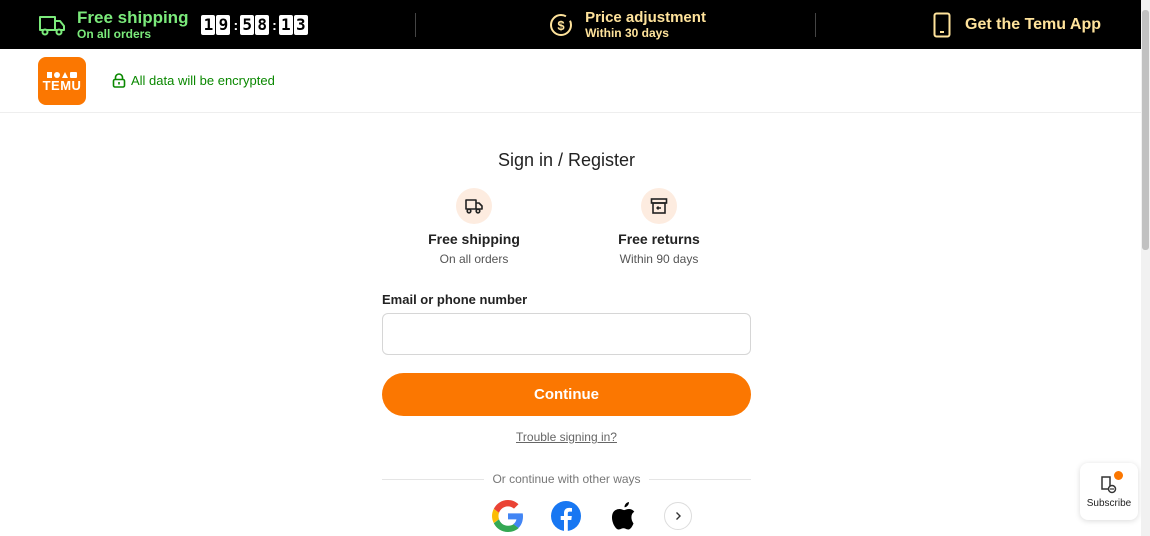  What do you see at coordinates (1033, 24) in the screenshot?
I see `get-app-label: Get the Temu App` at bounding box center [1033, 24].